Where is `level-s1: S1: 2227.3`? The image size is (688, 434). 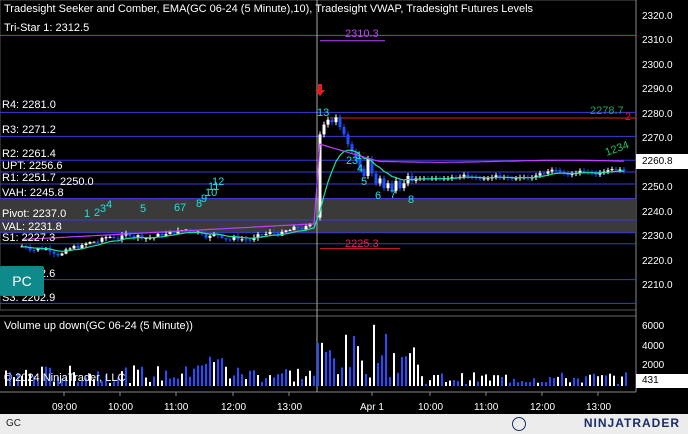 level-s1: S1: 2227.3 is located at coordinates (29, 238).